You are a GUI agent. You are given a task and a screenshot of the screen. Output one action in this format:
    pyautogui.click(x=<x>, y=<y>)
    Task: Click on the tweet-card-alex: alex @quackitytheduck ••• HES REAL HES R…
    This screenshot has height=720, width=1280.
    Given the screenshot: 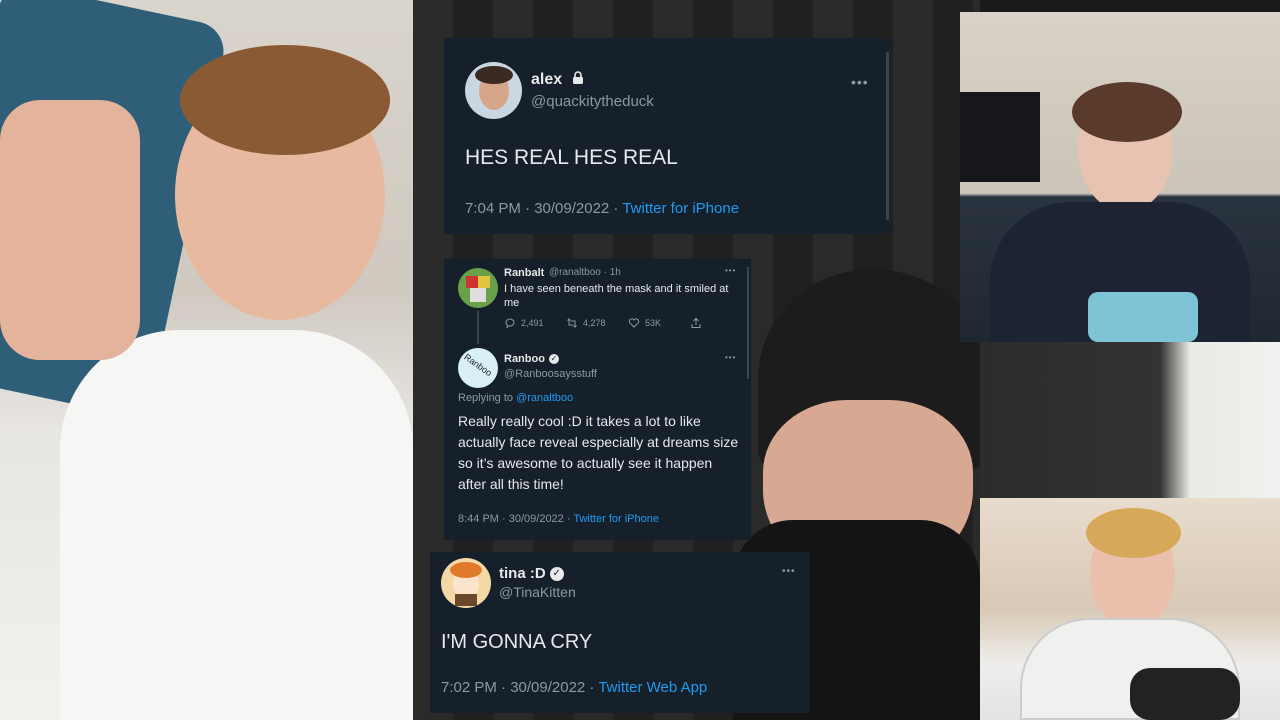 What is the action you would take?
    pyautogui.click(x=666, y=136)
    